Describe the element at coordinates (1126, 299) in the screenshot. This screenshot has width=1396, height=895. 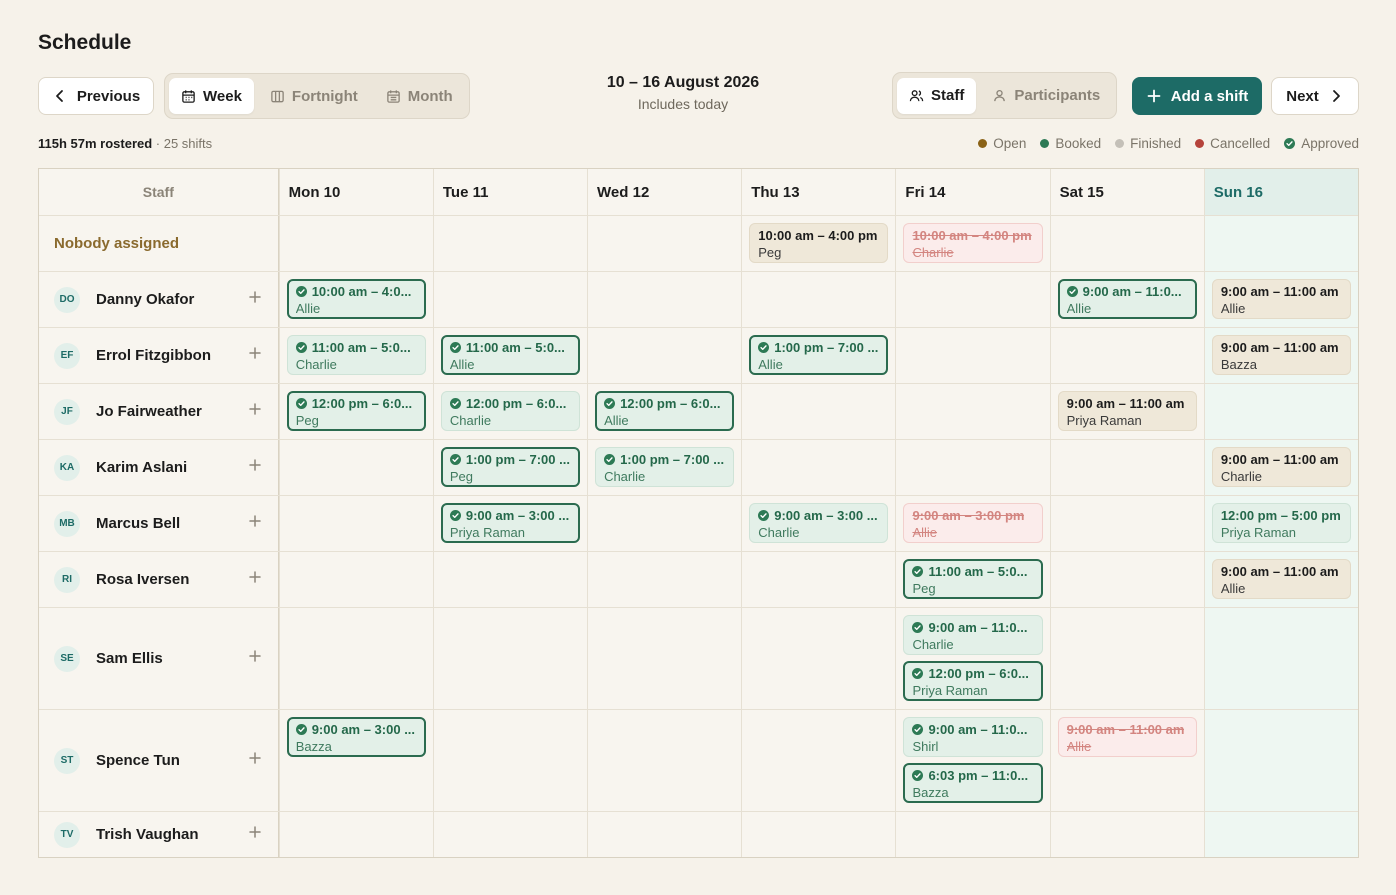
I see `day-cell: 9:00 am – 11:0... Allie` at that location.